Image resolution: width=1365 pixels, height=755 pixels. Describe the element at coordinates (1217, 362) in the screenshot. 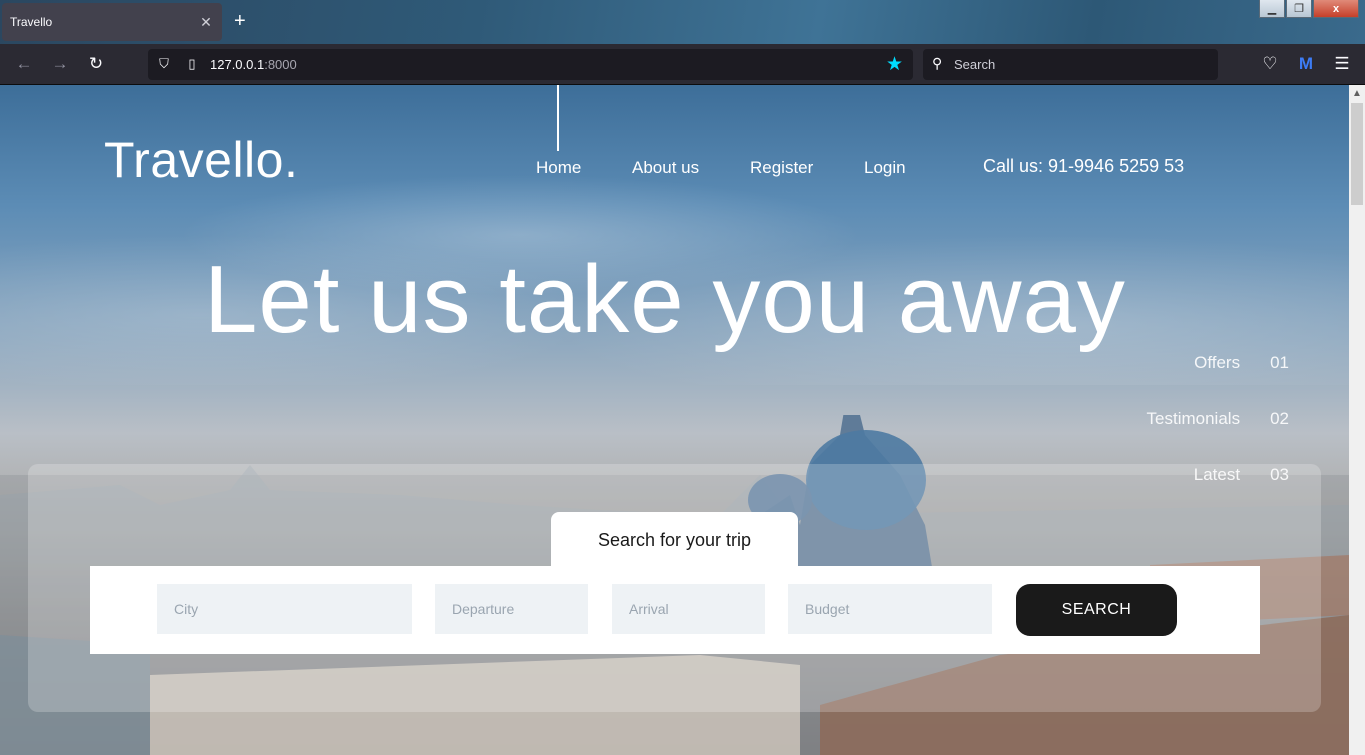

I see `side-item-label: Offers` at that location.